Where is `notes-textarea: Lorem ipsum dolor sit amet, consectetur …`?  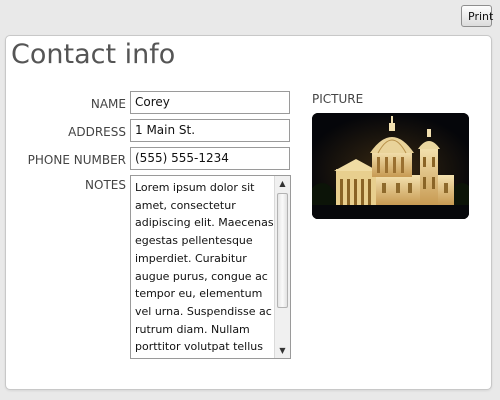
notes-textarea: Lorem ipsum dolor sit amet, consectetur … is located at coordinates (210, 267).